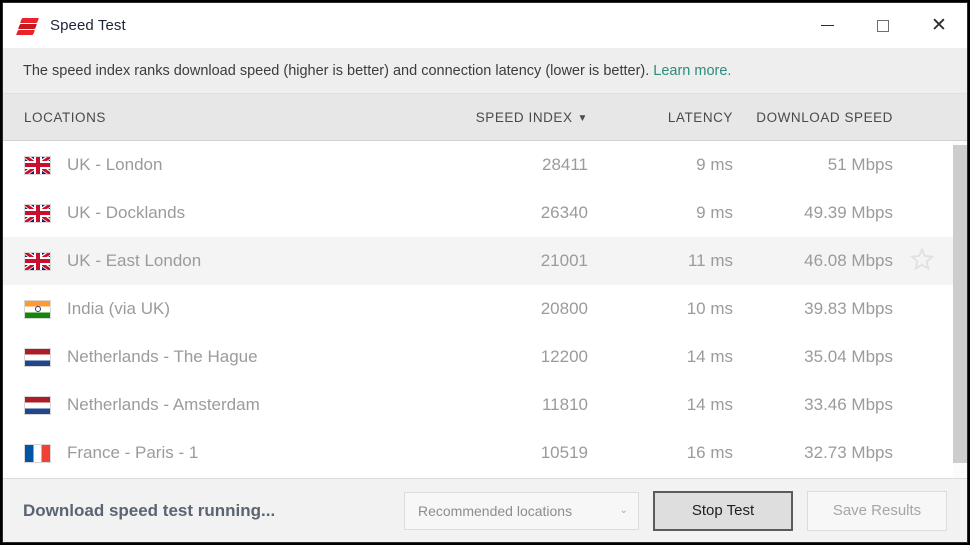 Image resolution: width=970 pixels, height=545 pixels. I want to click on latency-value: 11 ms, so click(710, 260).